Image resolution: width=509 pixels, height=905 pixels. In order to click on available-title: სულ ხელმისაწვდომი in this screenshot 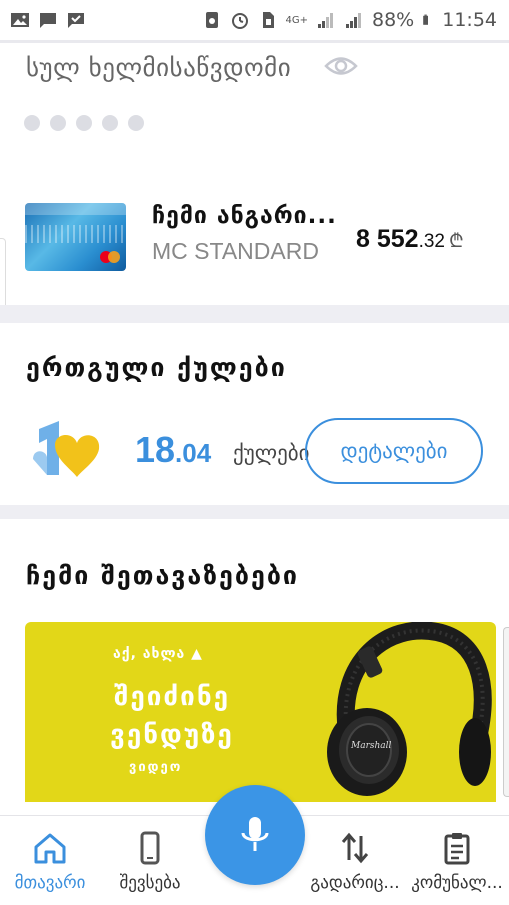, I will do `click(159, 67)`.